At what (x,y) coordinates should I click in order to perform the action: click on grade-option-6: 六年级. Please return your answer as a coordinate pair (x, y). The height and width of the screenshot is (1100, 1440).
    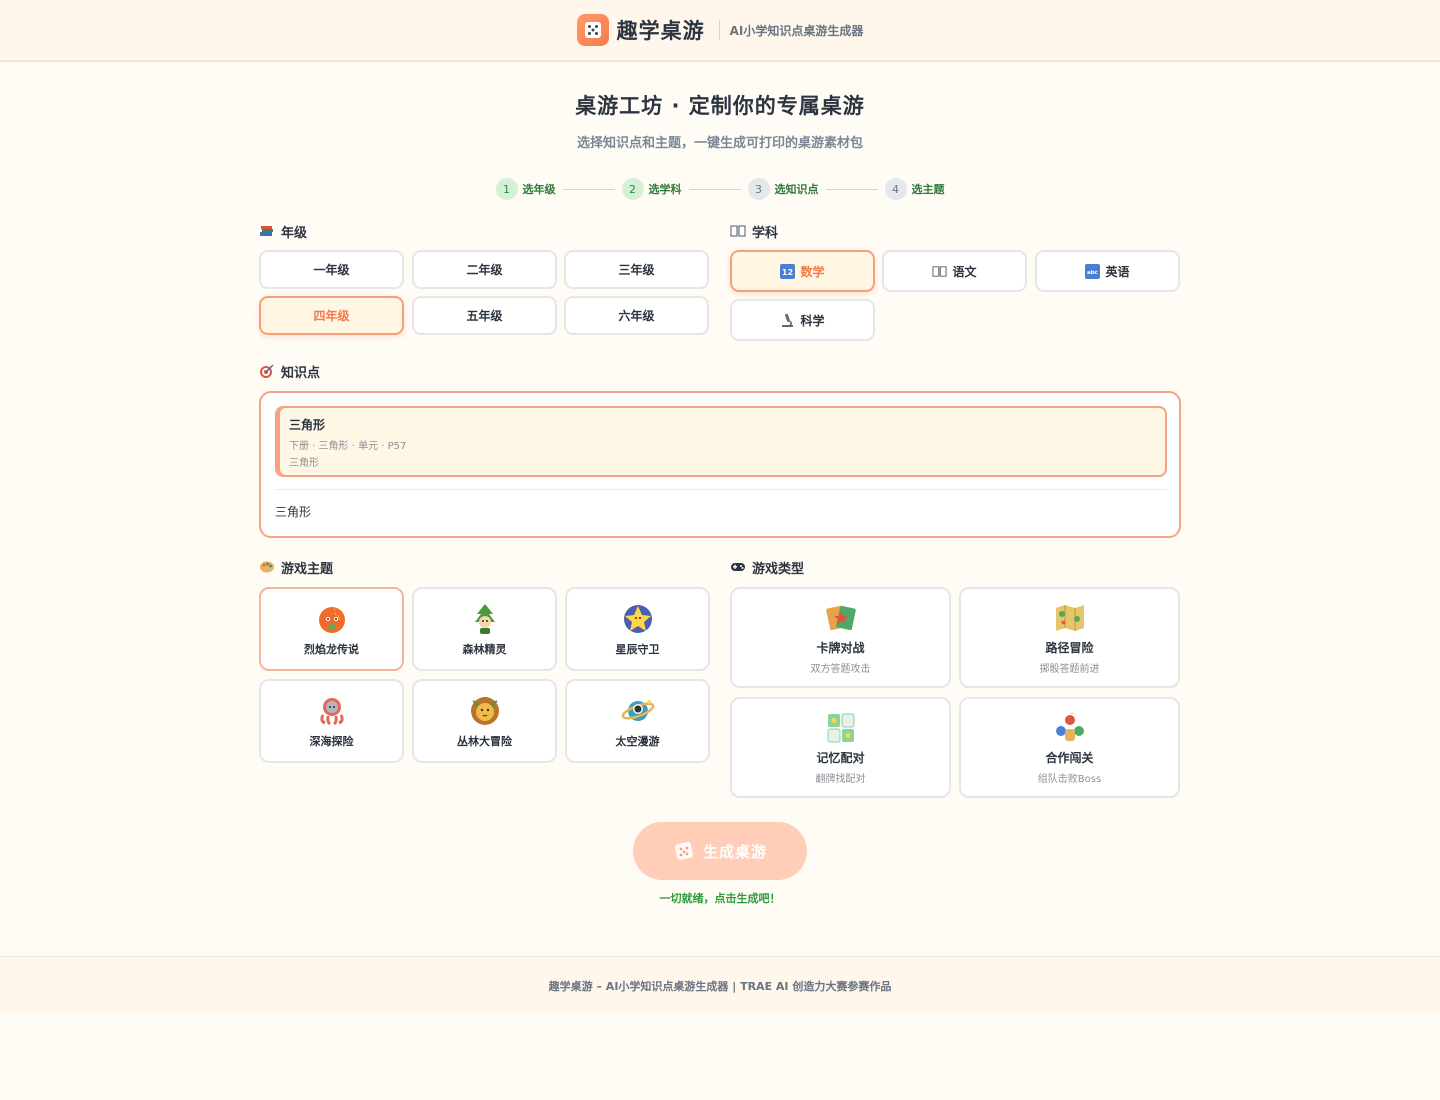
    Looking at the image, I should click on (636, 315).